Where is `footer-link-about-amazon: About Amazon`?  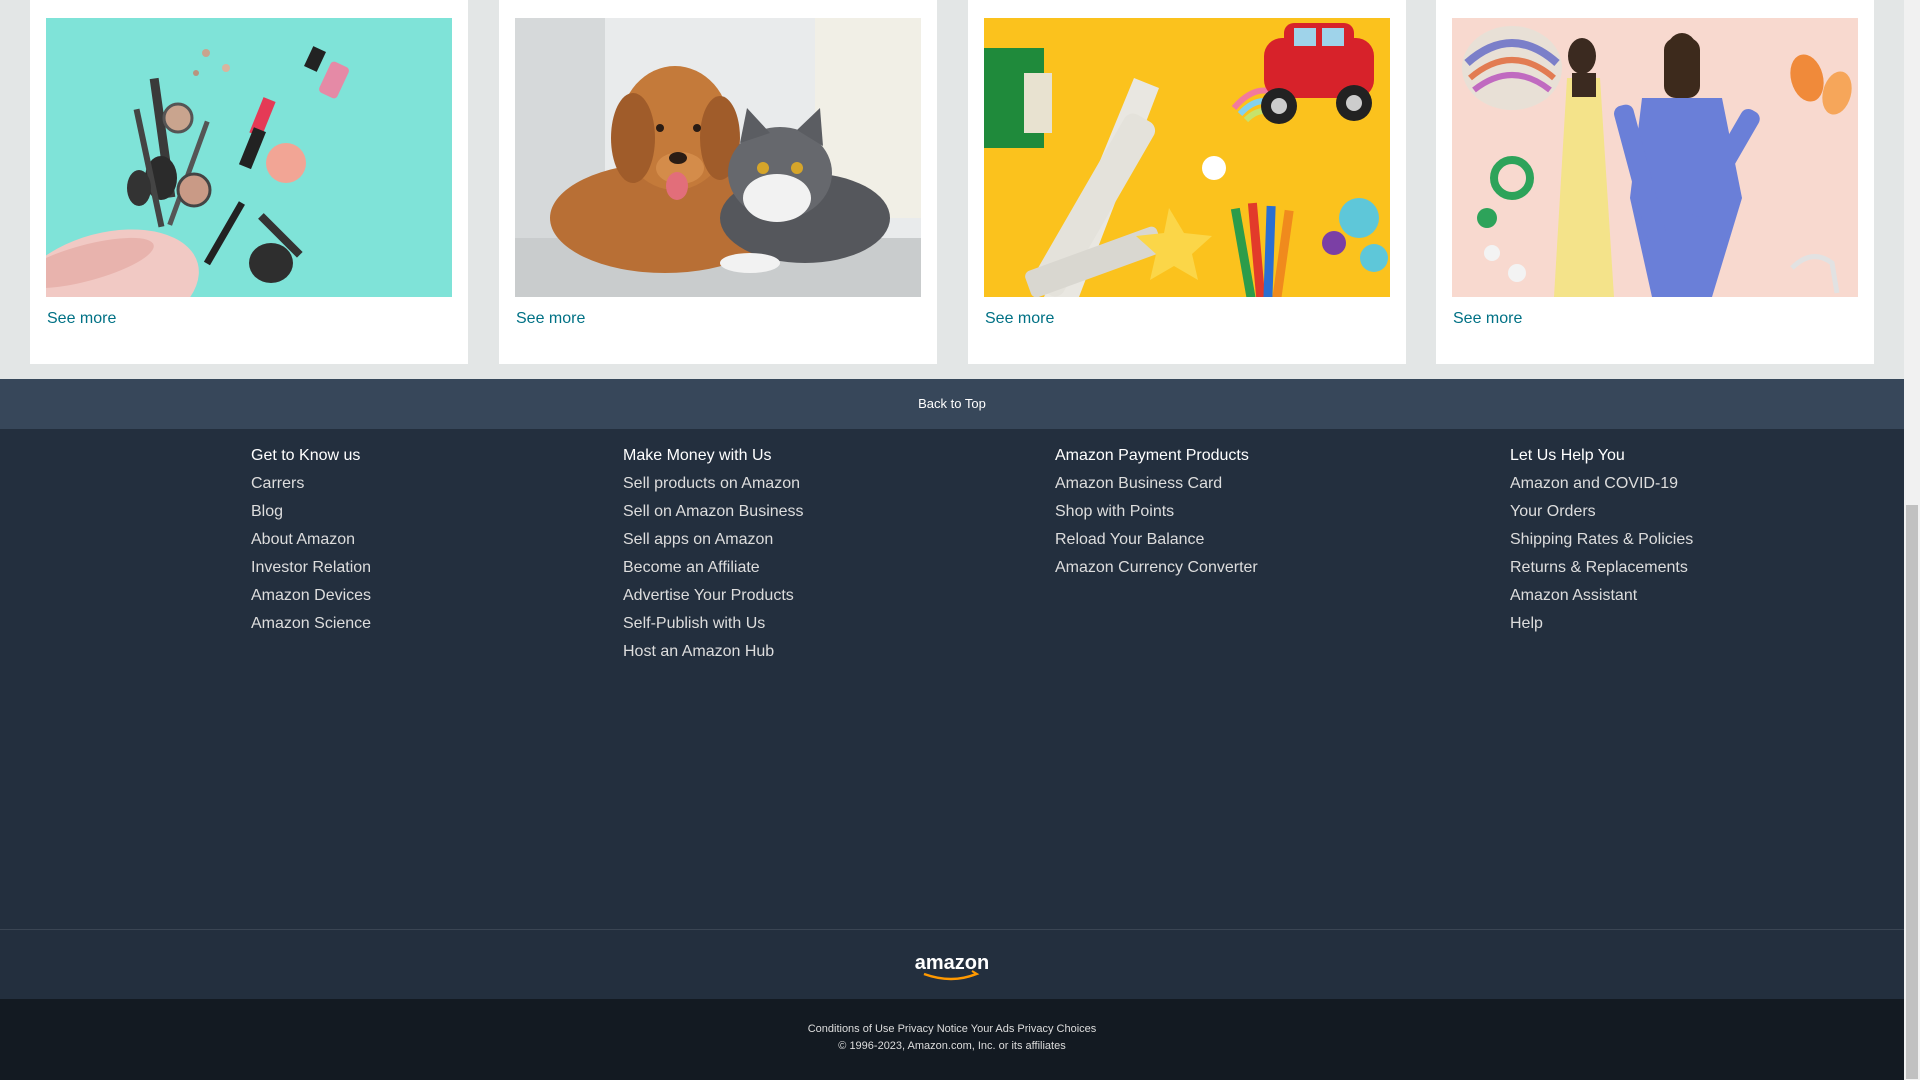
footer-link-about-amazon: About Amazon is located at coordinates (311, 540).